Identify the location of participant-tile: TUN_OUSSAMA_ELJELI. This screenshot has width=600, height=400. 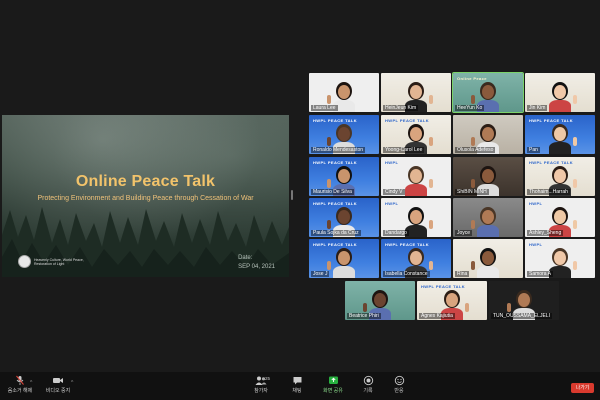
(524, 300).